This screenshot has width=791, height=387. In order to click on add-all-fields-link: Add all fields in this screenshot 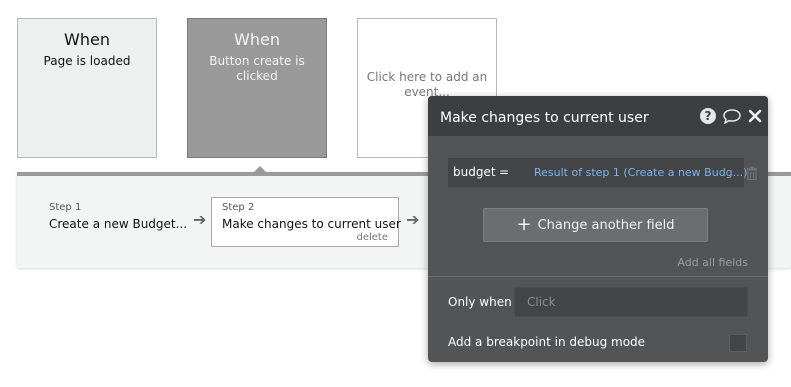, I will do `click(712, 262)`.